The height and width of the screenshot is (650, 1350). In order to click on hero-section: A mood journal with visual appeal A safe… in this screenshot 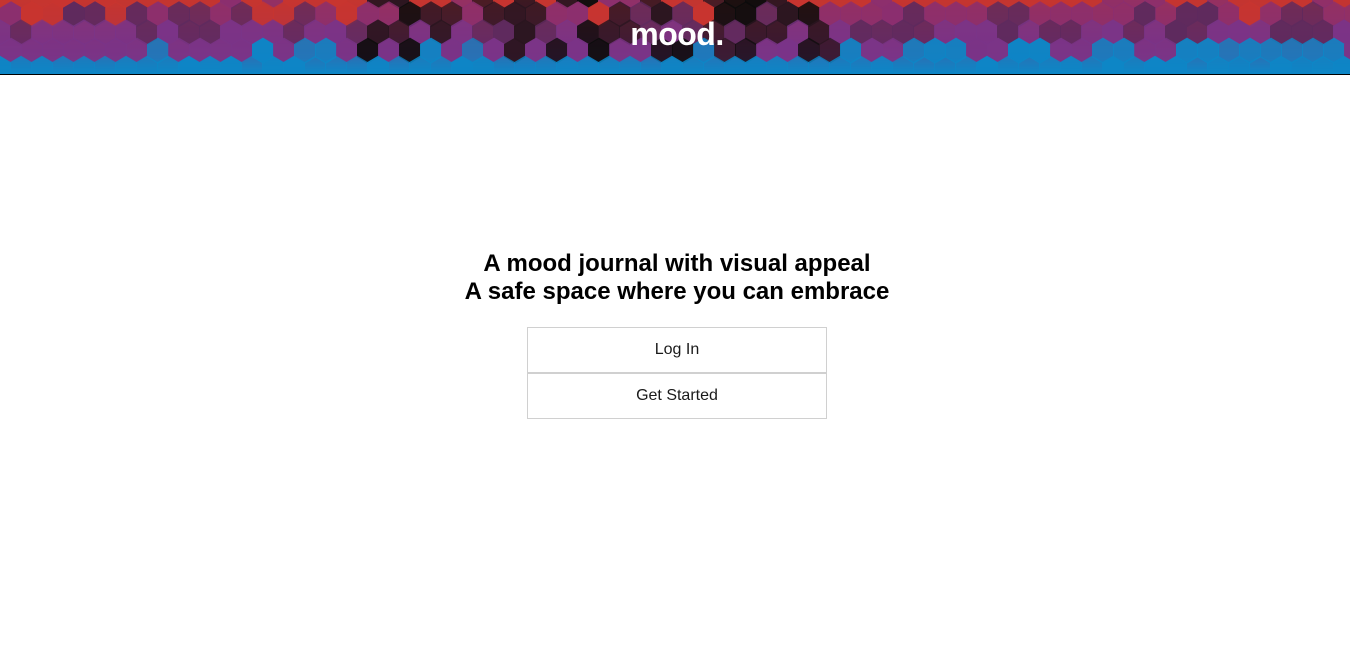, I will do `click(675, 278)`.